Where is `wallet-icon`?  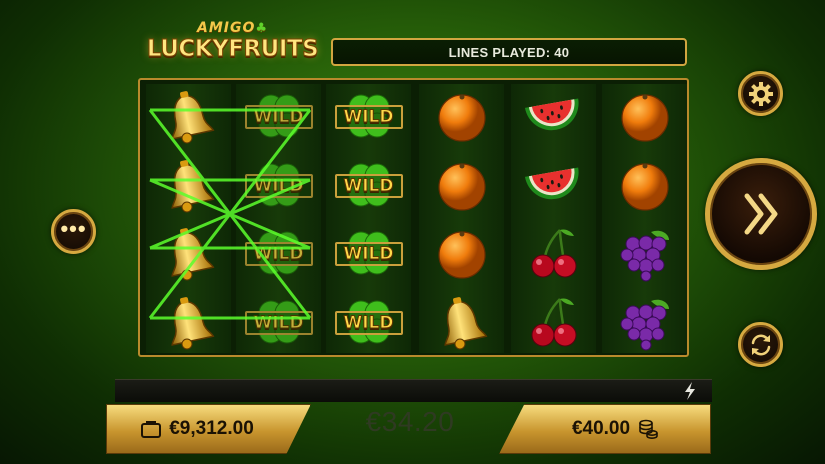
wallet-icon is located at coordinates (151, 429).